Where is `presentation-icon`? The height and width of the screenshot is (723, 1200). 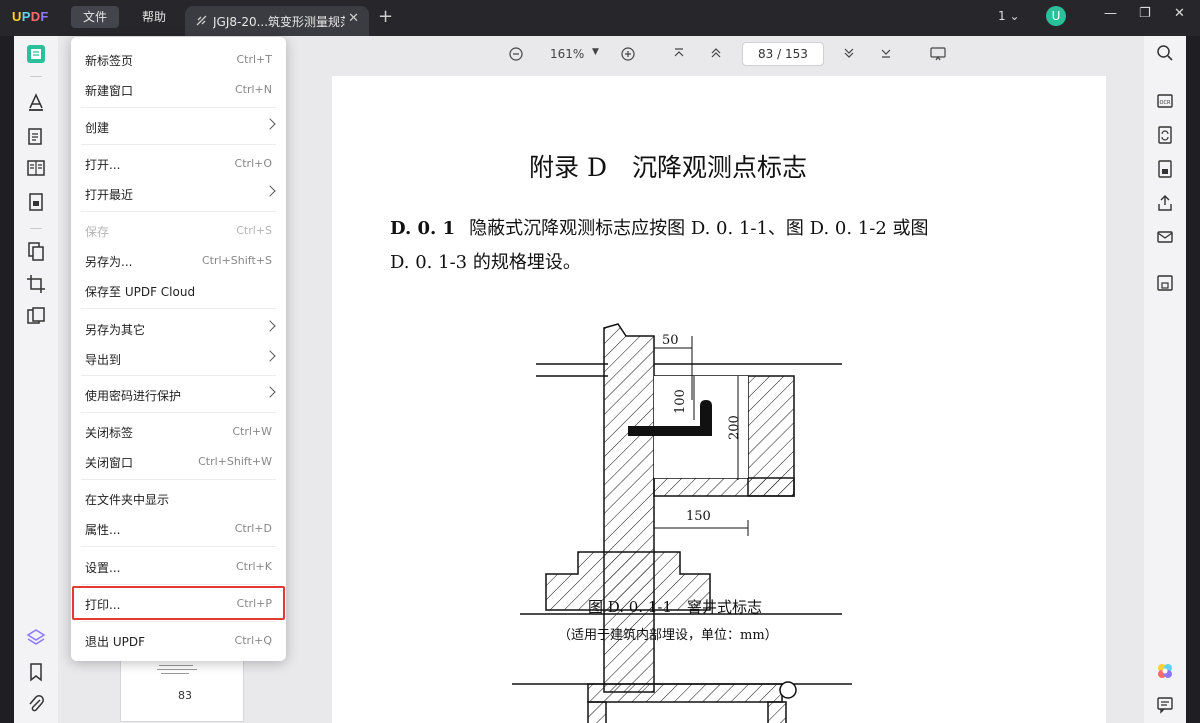 presentation-icon is located at coordinates (938, 54).